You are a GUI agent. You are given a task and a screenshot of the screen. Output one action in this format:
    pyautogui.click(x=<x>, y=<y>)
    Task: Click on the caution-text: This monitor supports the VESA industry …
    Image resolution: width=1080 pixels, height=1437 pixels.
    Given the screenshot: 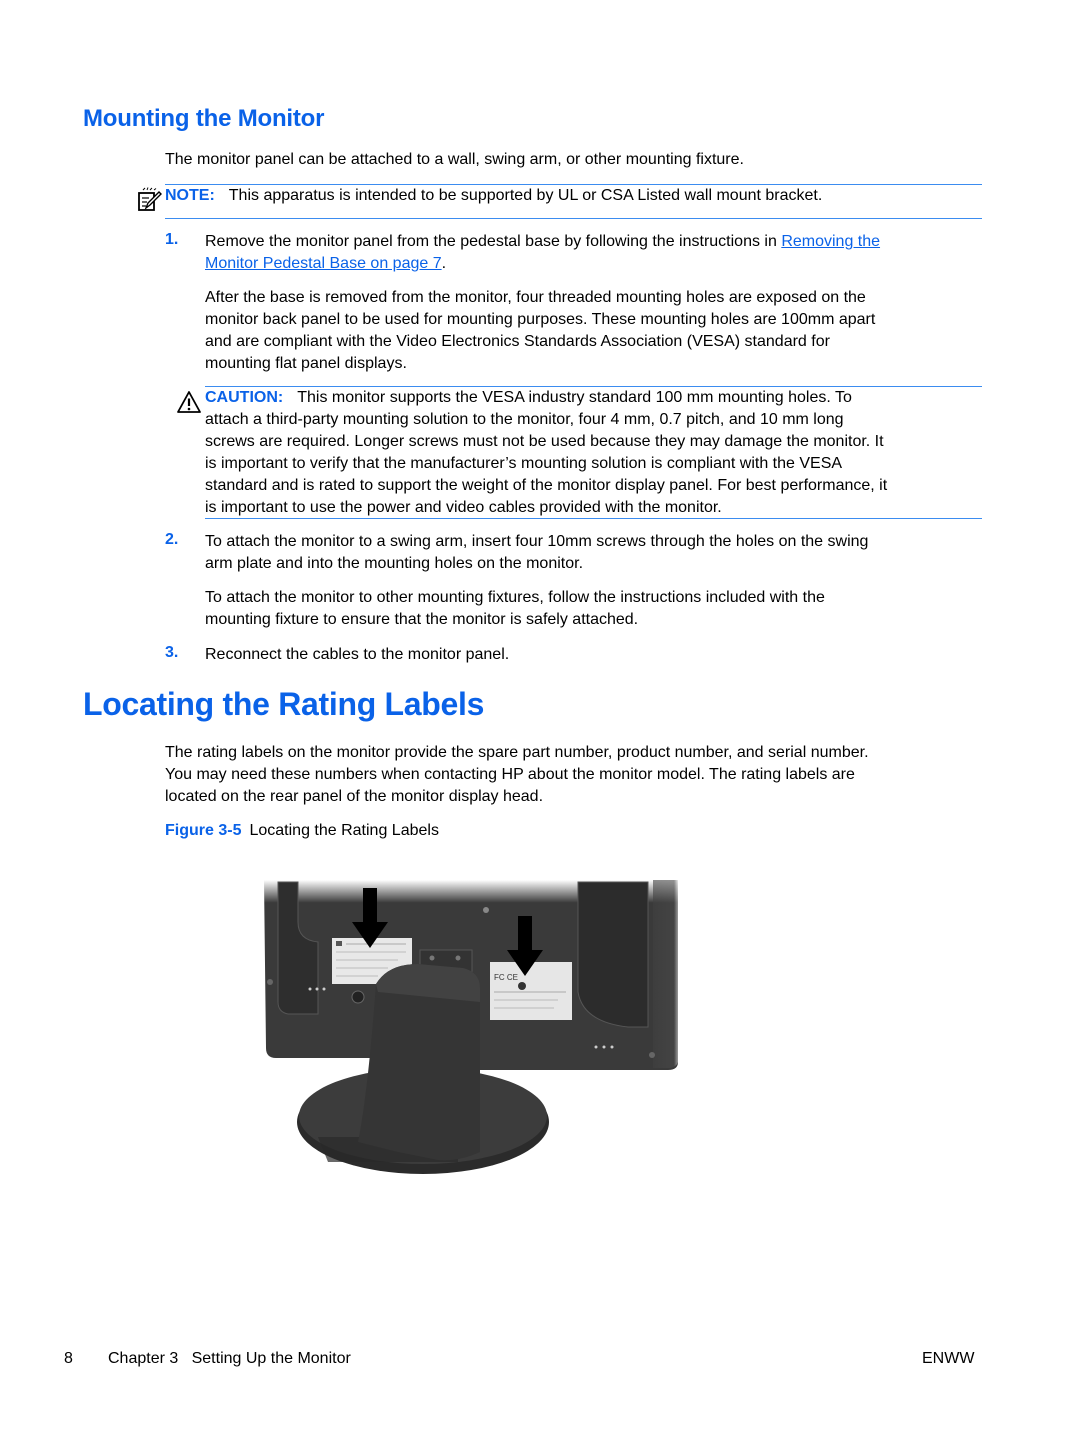 What is the action you would take?
    pyautogui.click(x=574, y=397)
    